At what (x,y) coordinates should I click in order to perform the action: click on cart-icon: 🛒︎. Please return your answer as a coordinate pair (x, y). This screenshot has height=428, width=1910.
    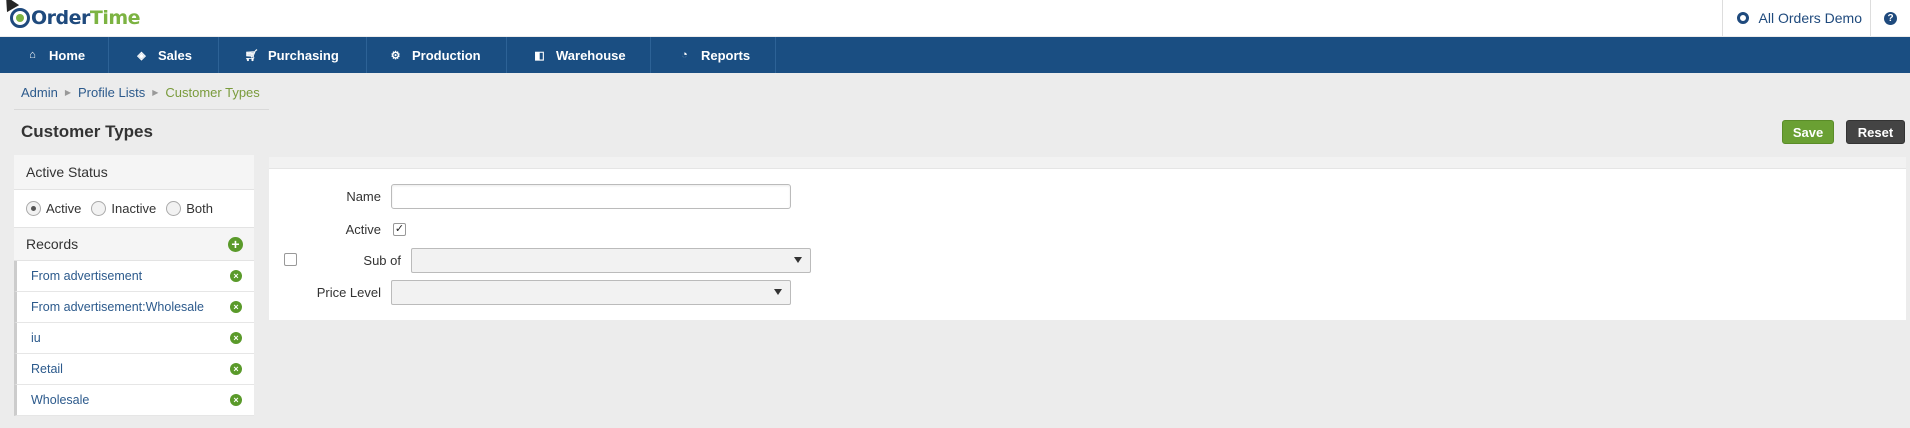
    Looking at the image, I should click on (251, 55).